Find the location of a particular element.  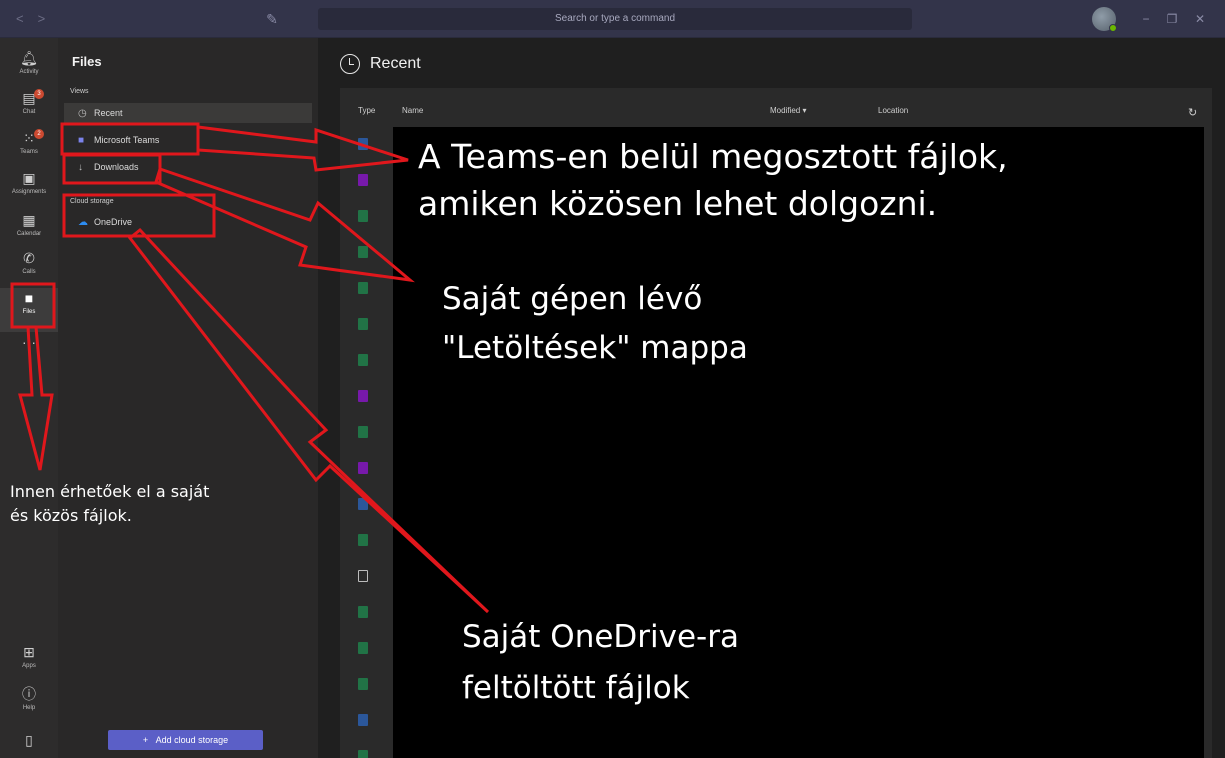

chevron-left-icon: < is located at coordinates (27, 18).